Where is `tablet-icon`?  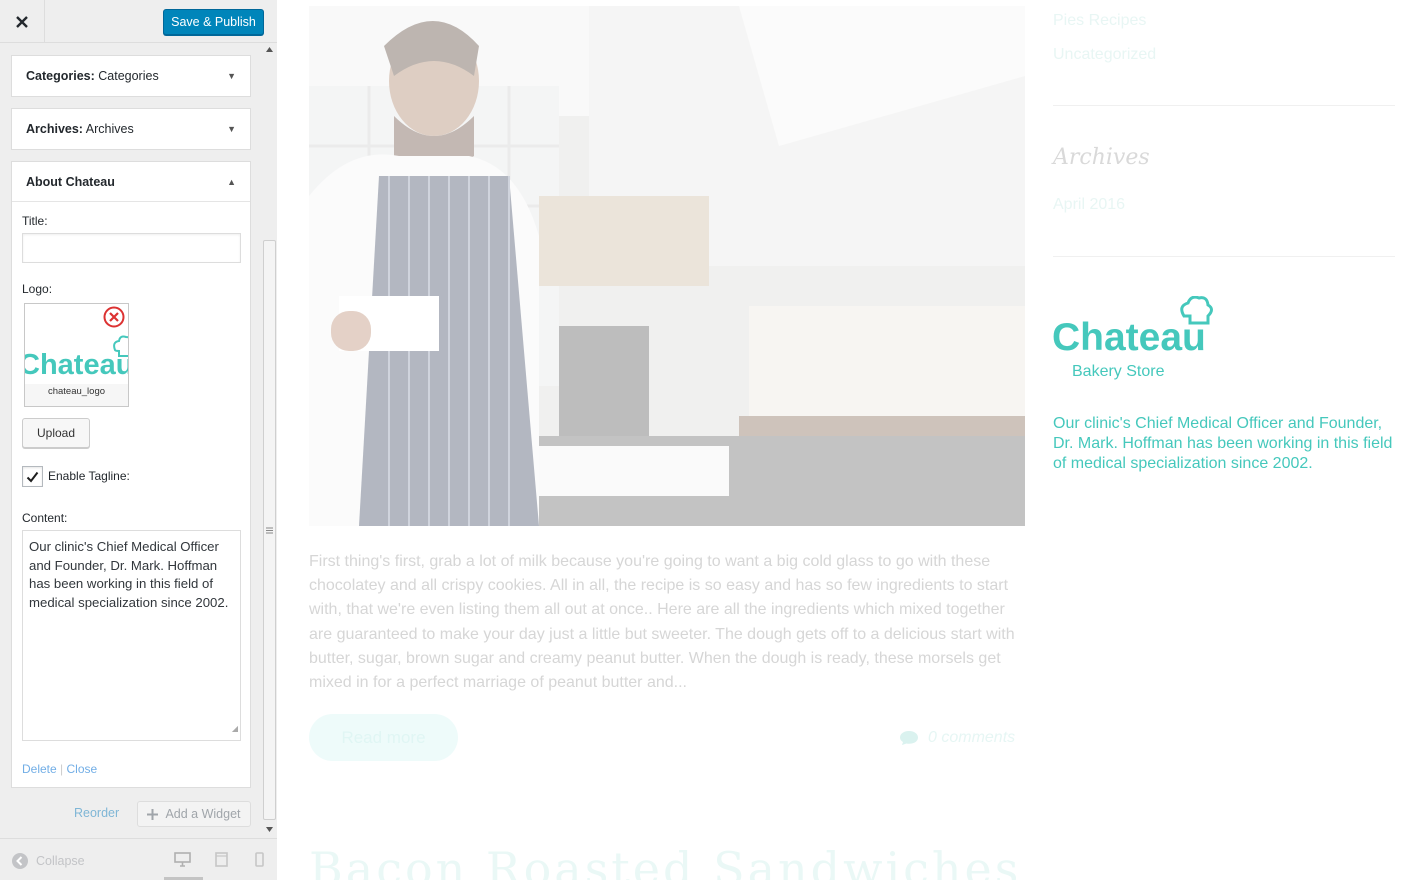 tablet-icon is located at coordinates (221, 859).